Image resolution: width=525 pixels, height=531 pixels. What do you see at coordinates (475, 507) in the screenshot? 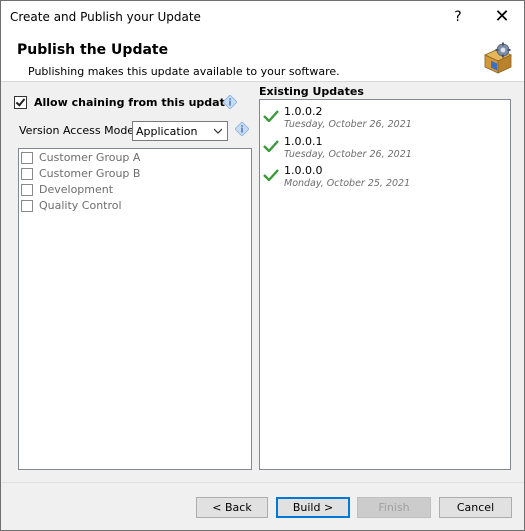
I see `cancel-button: Cancel` at bounding box center [475, 507].